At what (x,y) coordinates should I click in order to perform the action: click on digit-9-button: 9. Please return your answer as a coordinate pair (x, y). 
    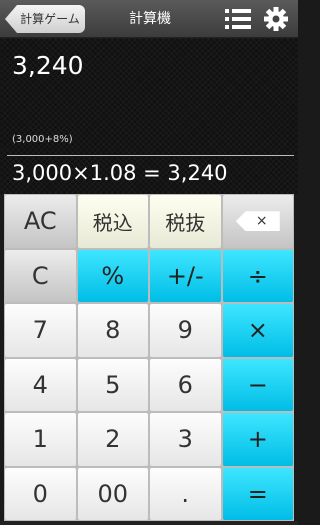
    Looking at the image, I should click on (185, 330).